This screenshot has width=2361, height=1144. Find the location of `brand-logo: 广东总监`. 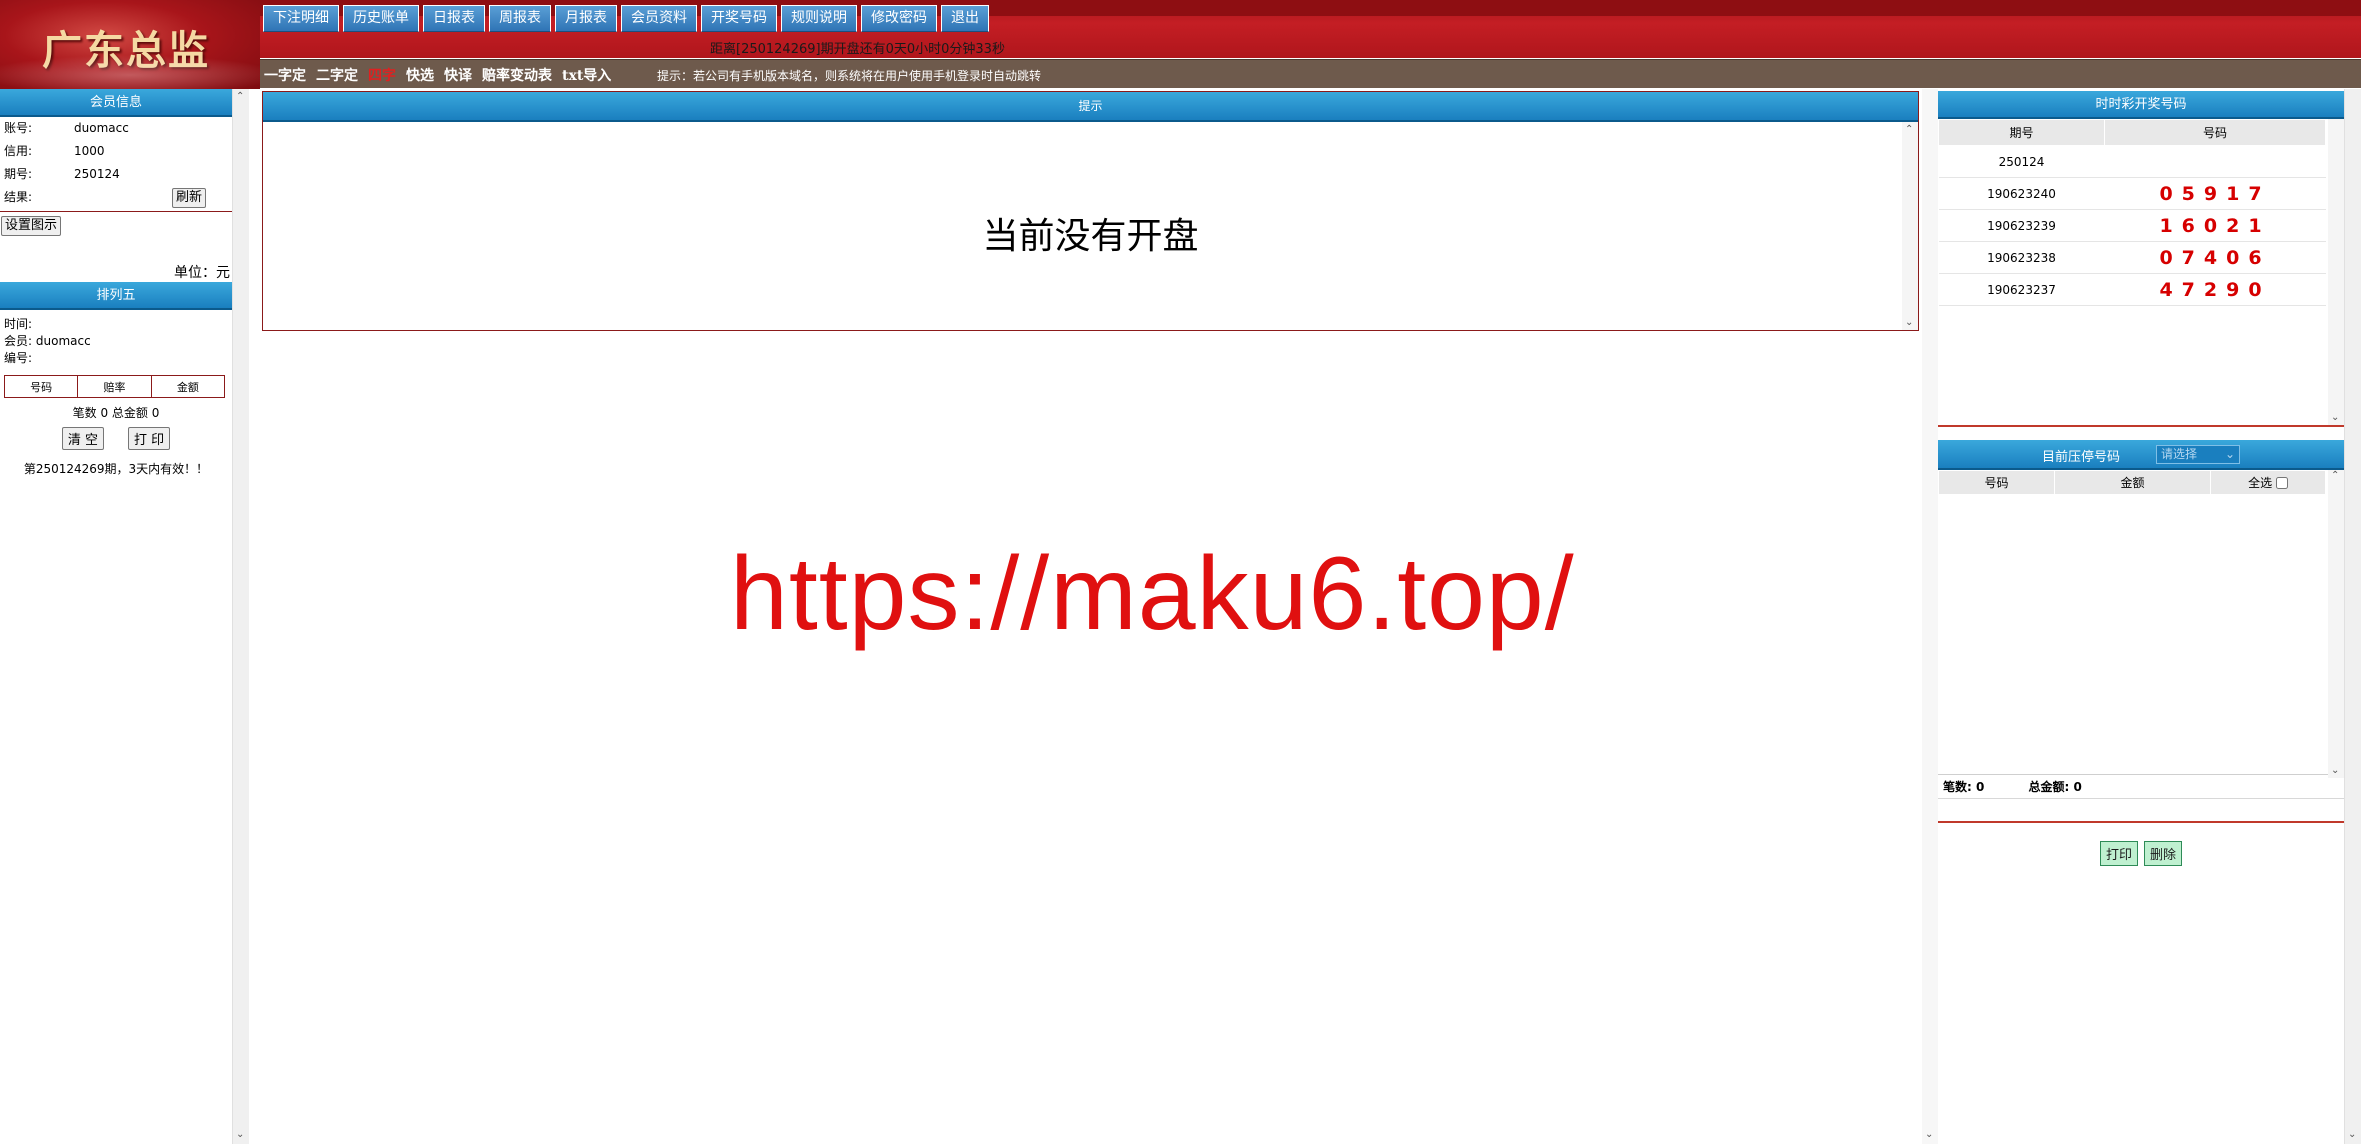

brand-logo: 广东总监 is located at coordinates (130, 44).